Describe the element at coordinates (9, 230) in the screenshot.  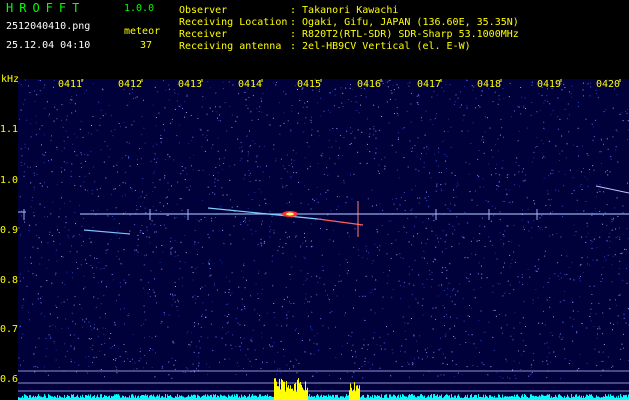
I see `freq-tick-0-9: 0.9` at that location.